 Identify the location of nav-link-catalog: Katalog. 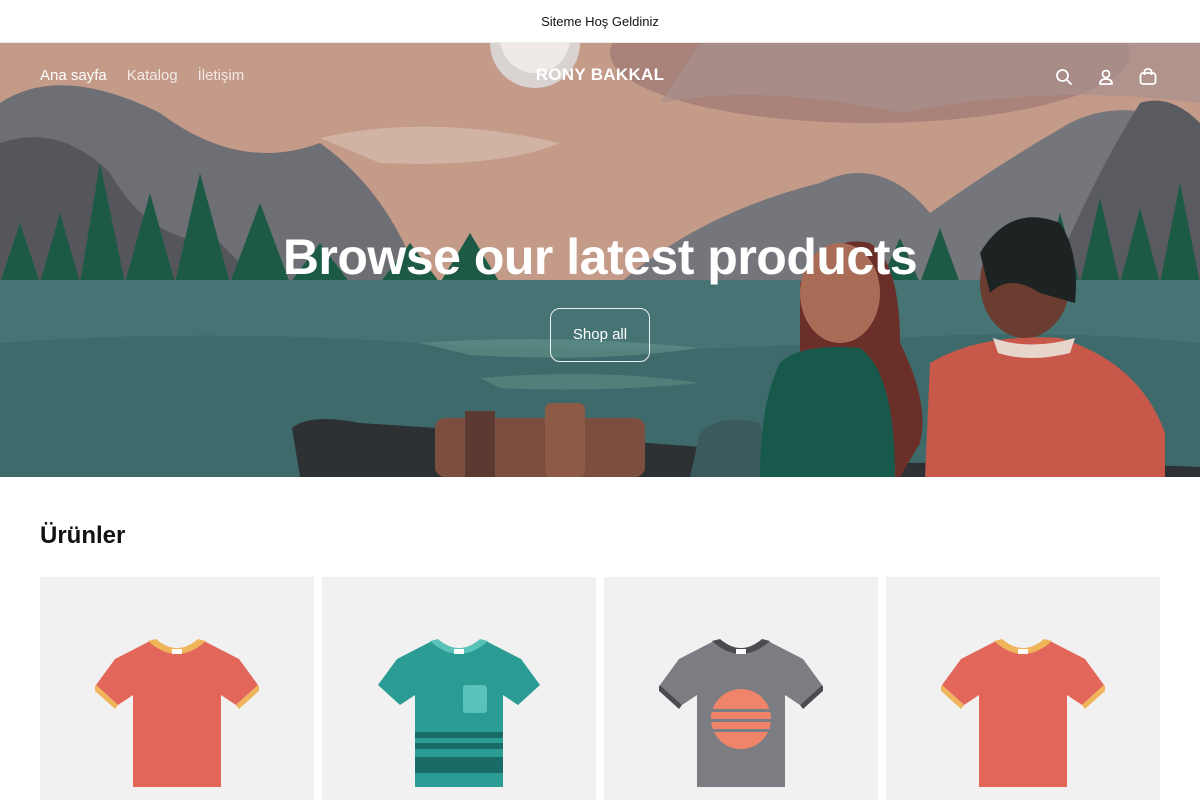
(152, 75).